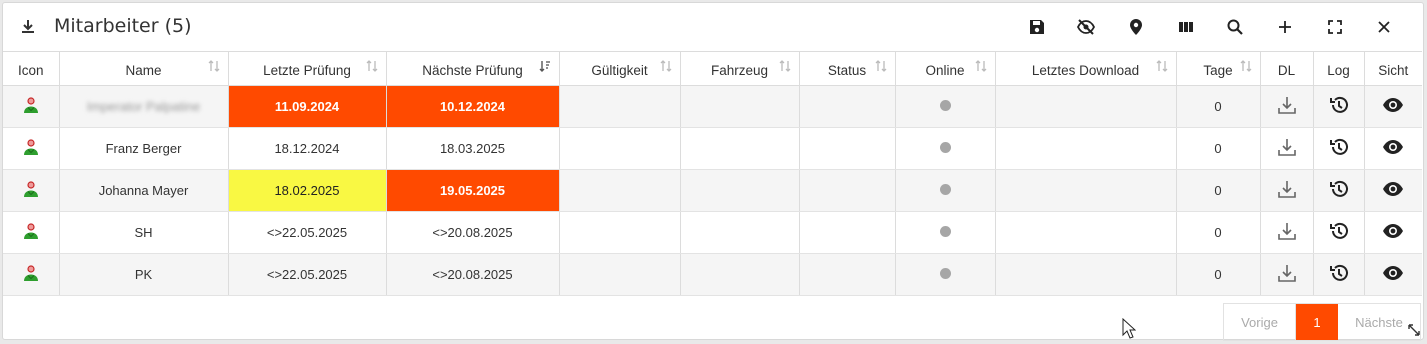 The height and width of the screenshot is (344, 1427). I want to click on col-header-last-download: Letztes Download, so click(1086, 68).